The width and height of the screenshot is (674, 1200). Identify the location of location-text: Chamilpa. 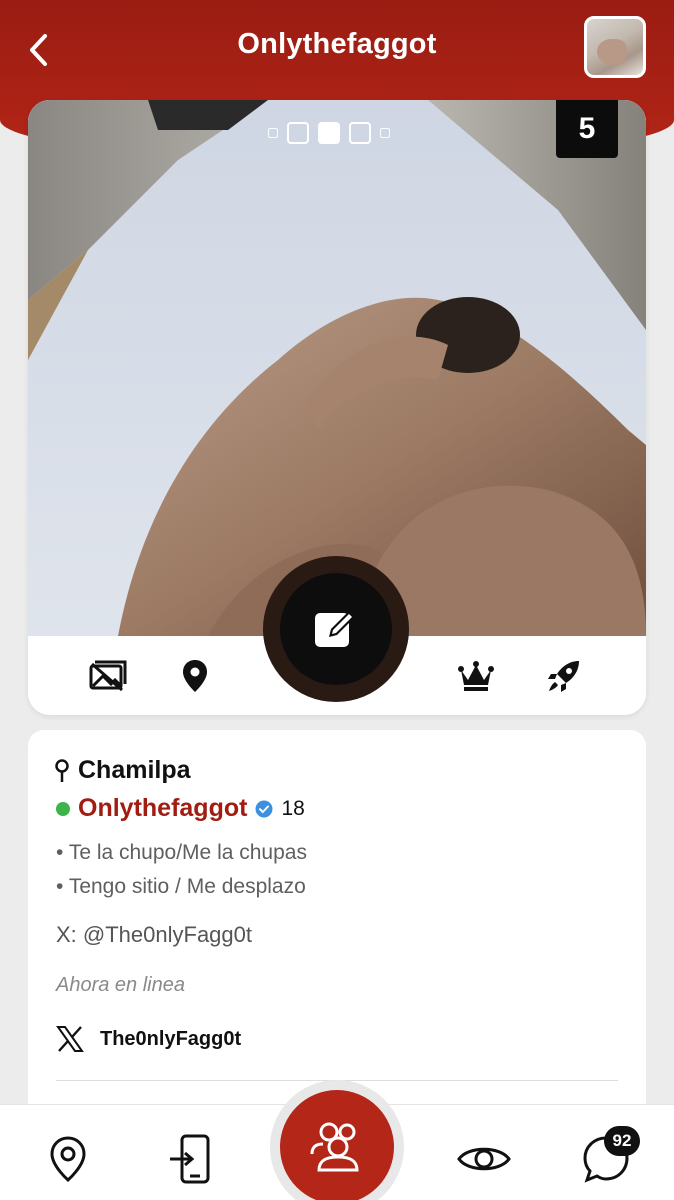
(134, 770).